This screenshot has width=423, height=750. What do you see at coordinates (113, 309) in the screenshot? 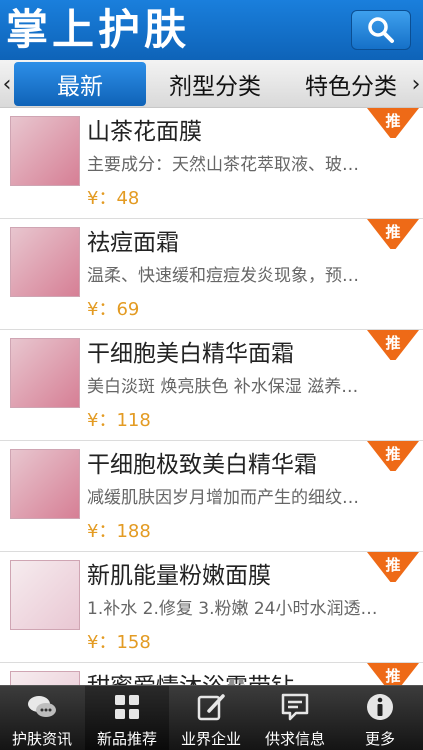
I see `product-price: ¥：69` at bounding box center [113, 309].